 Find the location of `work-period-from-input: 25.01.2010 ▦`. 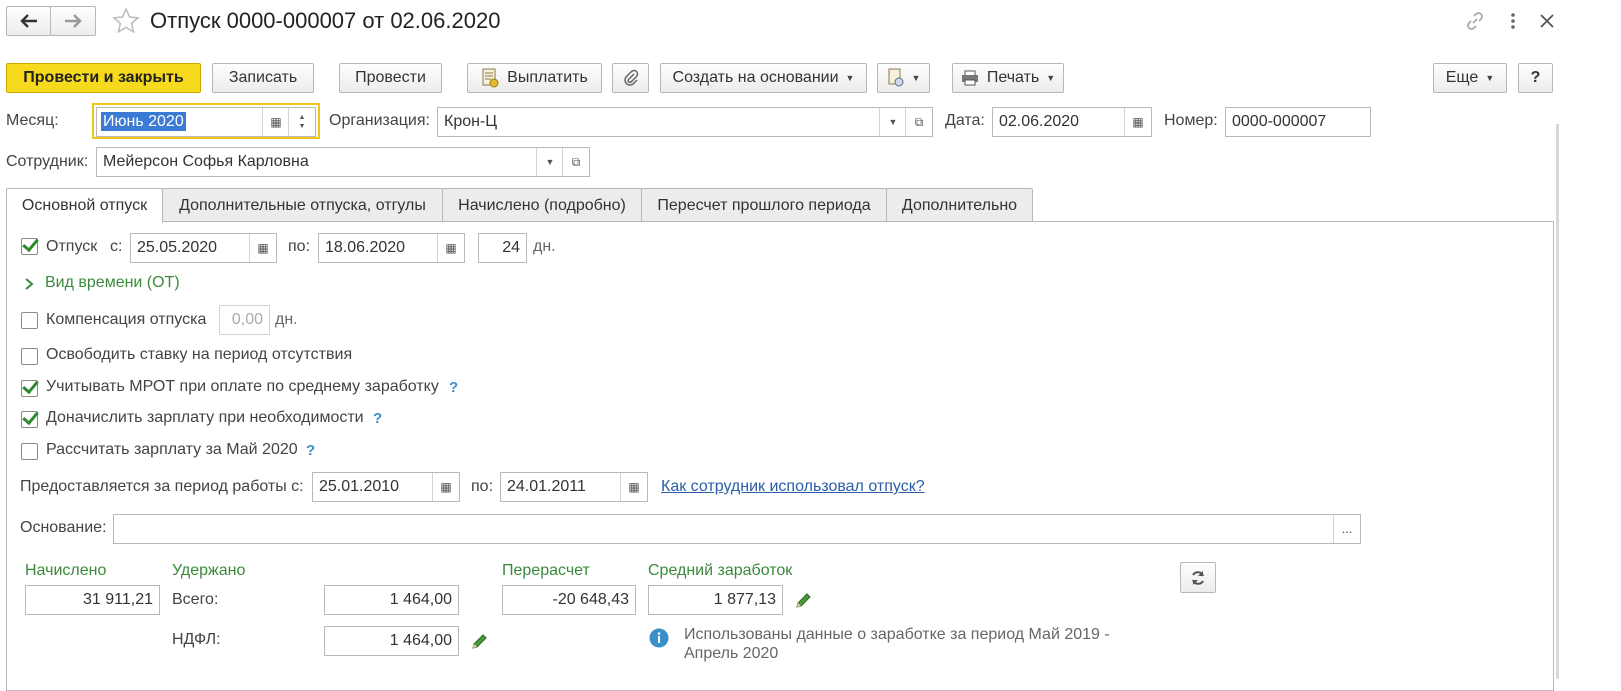

work-period-from-input: 25.01.2010 ▦ is located at coordinates (386, 487).